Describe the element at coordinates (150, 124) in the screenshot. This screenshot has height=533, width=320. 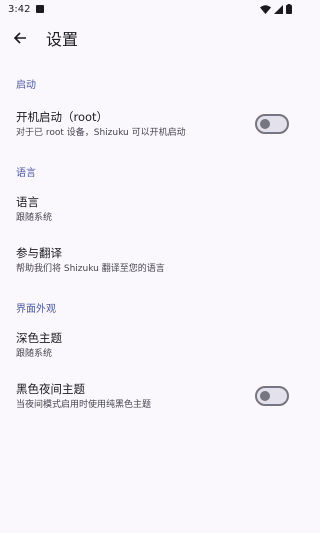
I see `setting-root-start: 开机启动（root） 对于已 root 设备，Shizuku 可以开机启动` at that location.